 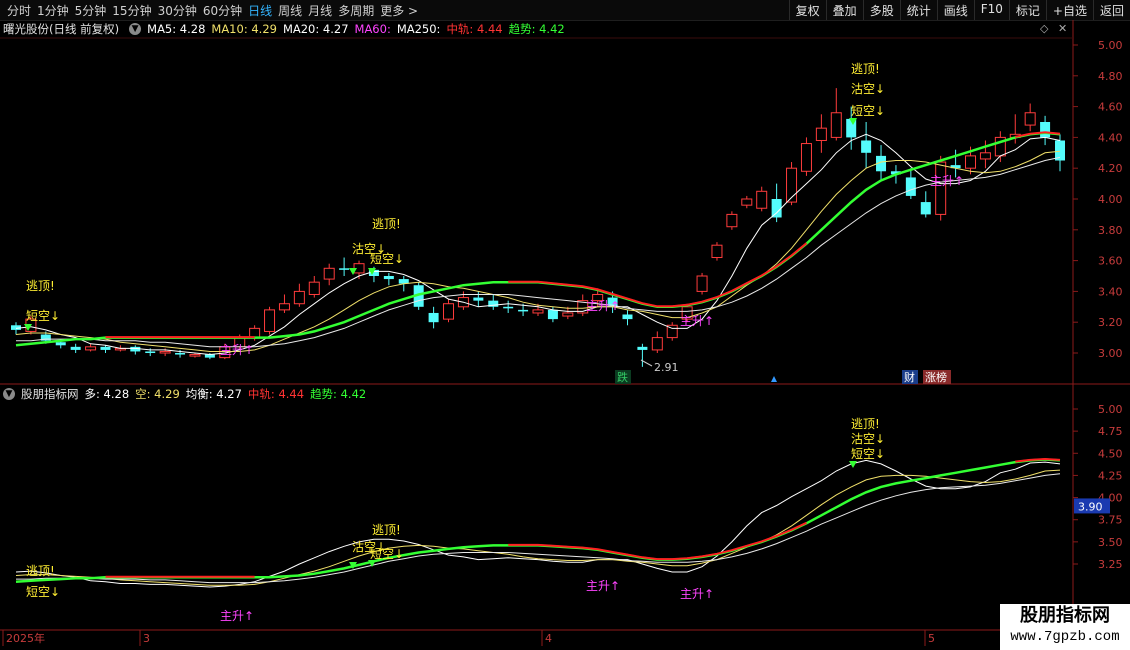 What do you see at coordinates (387, 554) in the screenshot?
I see `sub-annotation-4: 短空↓` at bounding box center [387, 554].